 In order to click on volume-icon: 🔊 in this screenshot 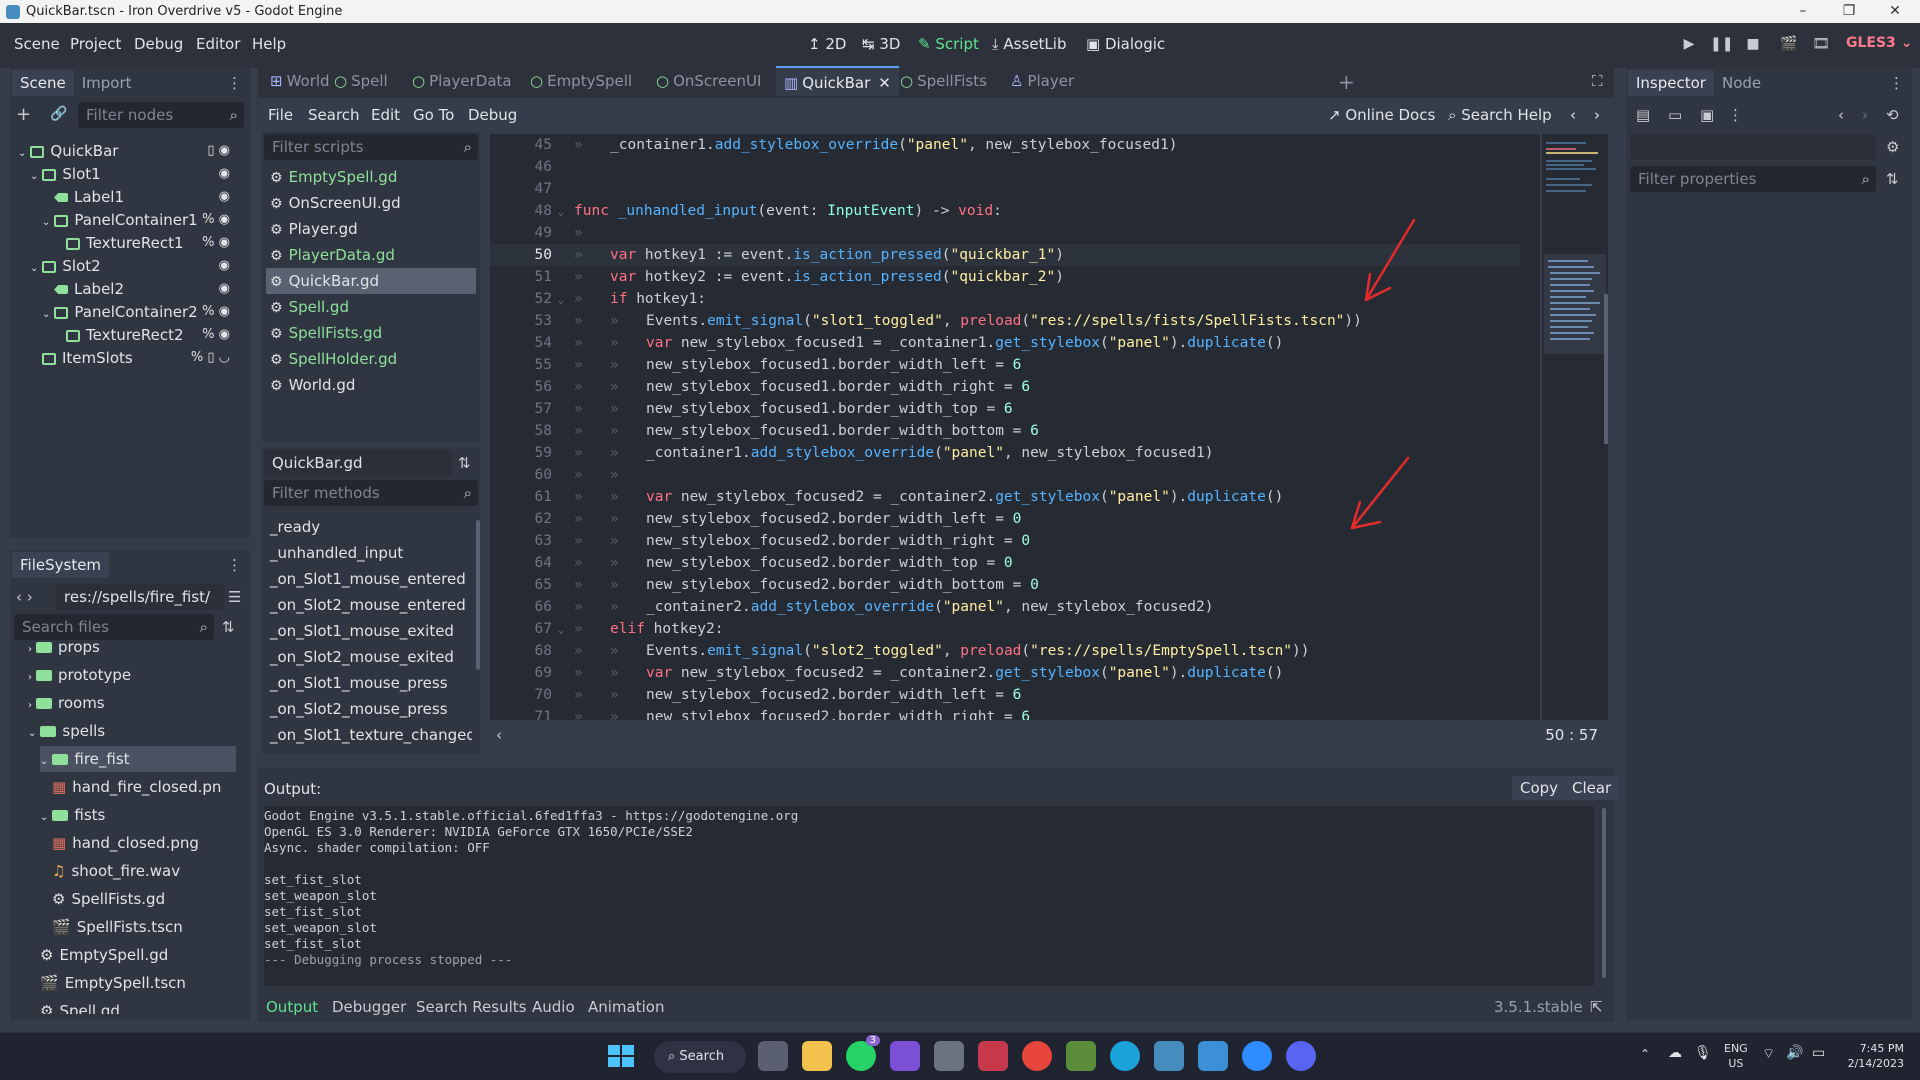, I will do `click(1794, 1053)`.